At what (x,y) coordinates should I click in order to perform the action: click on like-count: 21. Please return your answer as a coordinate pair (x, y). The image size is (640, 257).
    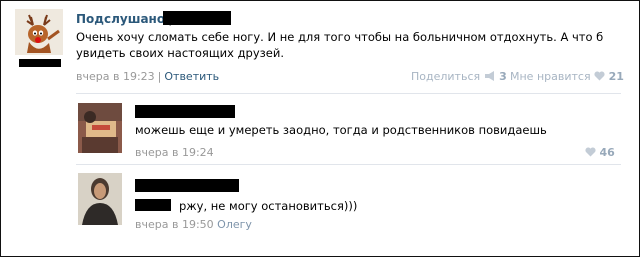
    Looking at the image, I should click on (616, 76).